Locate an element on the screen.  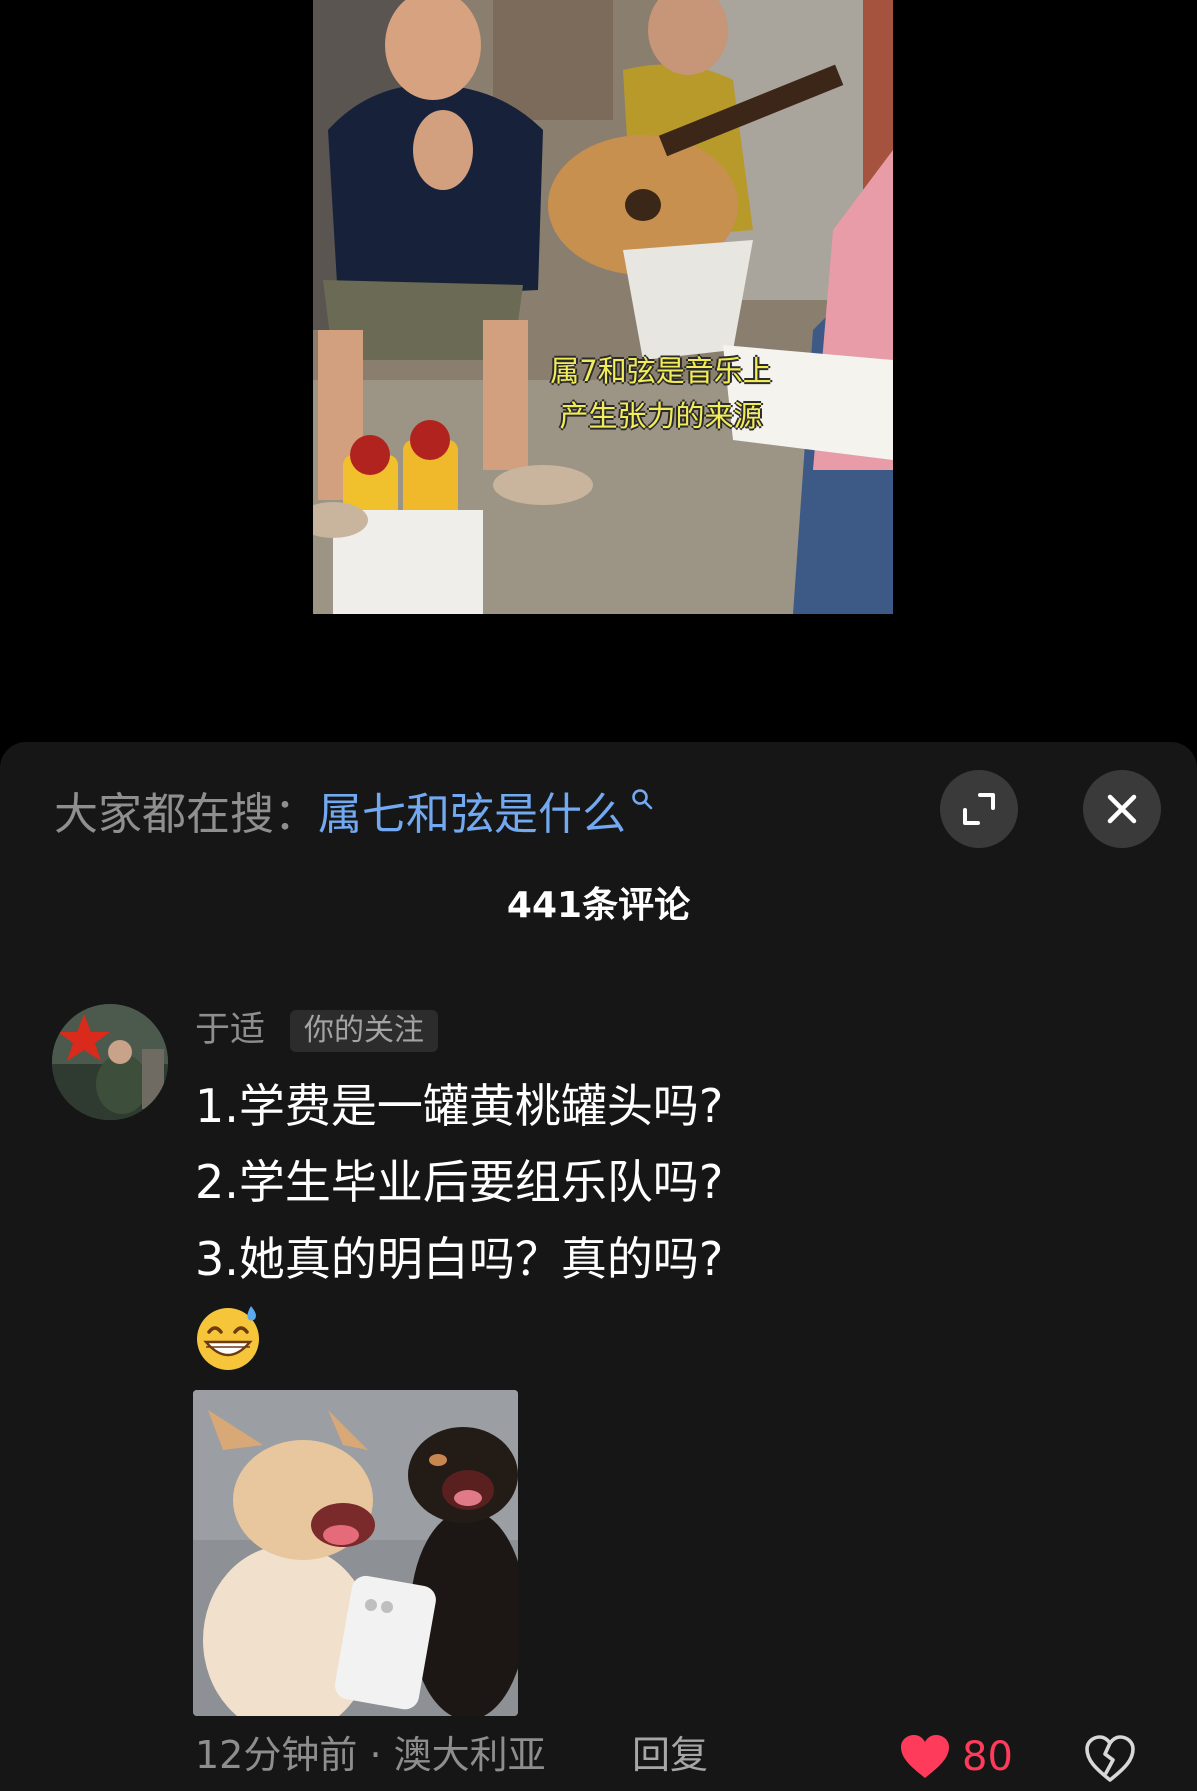
comment-text-line-3: 3.她真的明白吗？真的吗? is located at coordinates (459, 1259).